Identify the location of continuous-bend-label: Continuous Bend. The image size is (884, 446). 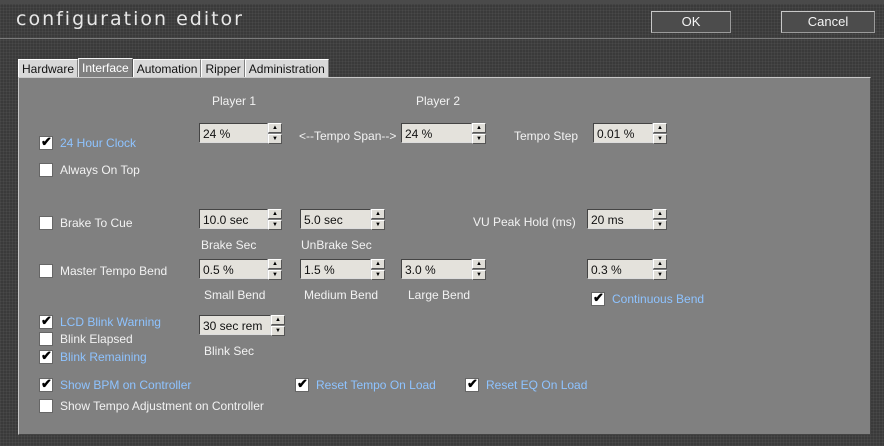
(658, 299).